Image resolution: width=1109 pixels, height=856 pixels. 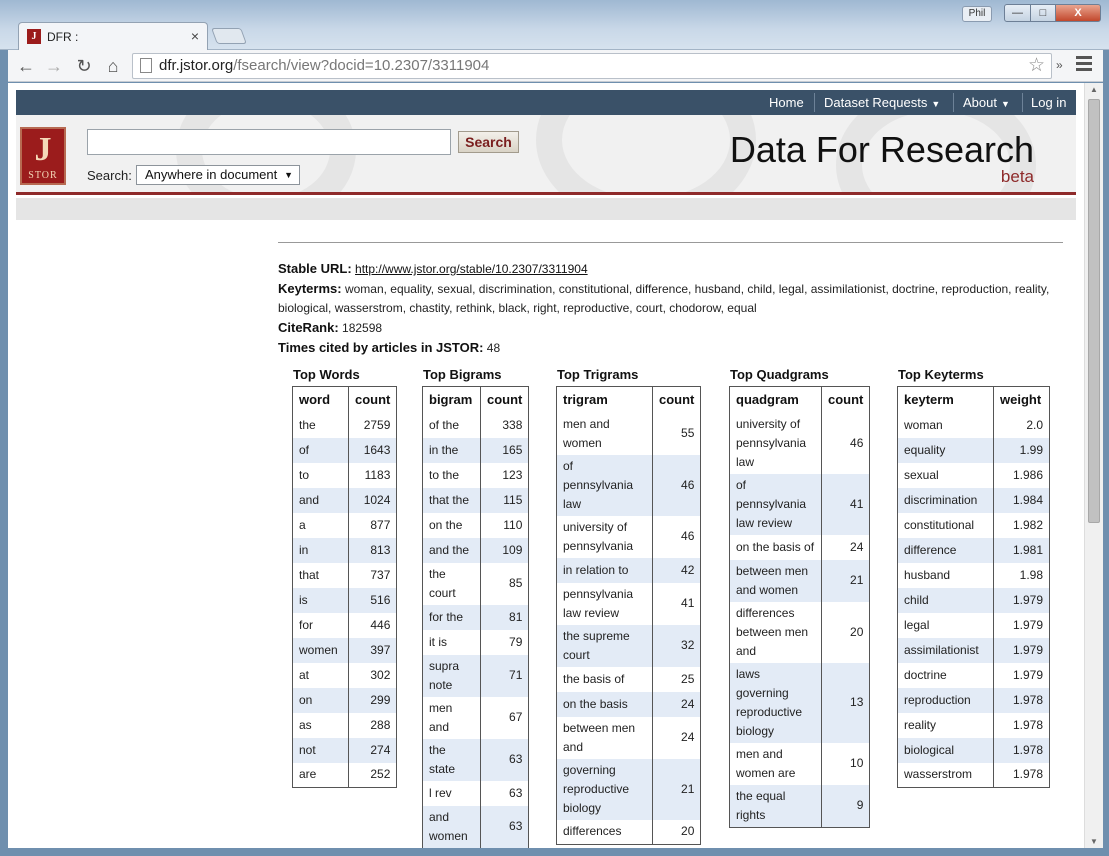 What do you see at coordinates (84, 66) in the screenshot?
I see `reload-icon: ↻` at bounding box center [84, 66].